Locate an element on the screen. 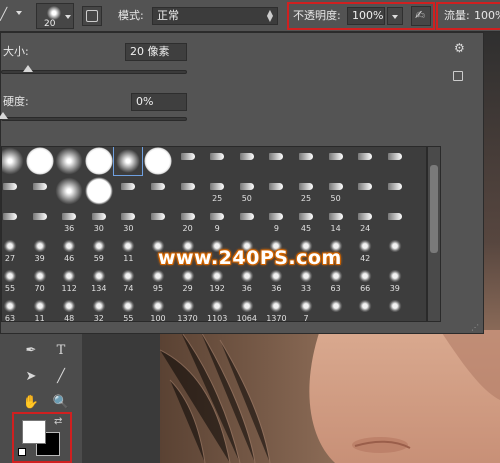  brush-preset-cell: 1064 is located at coordinates (247, 309).